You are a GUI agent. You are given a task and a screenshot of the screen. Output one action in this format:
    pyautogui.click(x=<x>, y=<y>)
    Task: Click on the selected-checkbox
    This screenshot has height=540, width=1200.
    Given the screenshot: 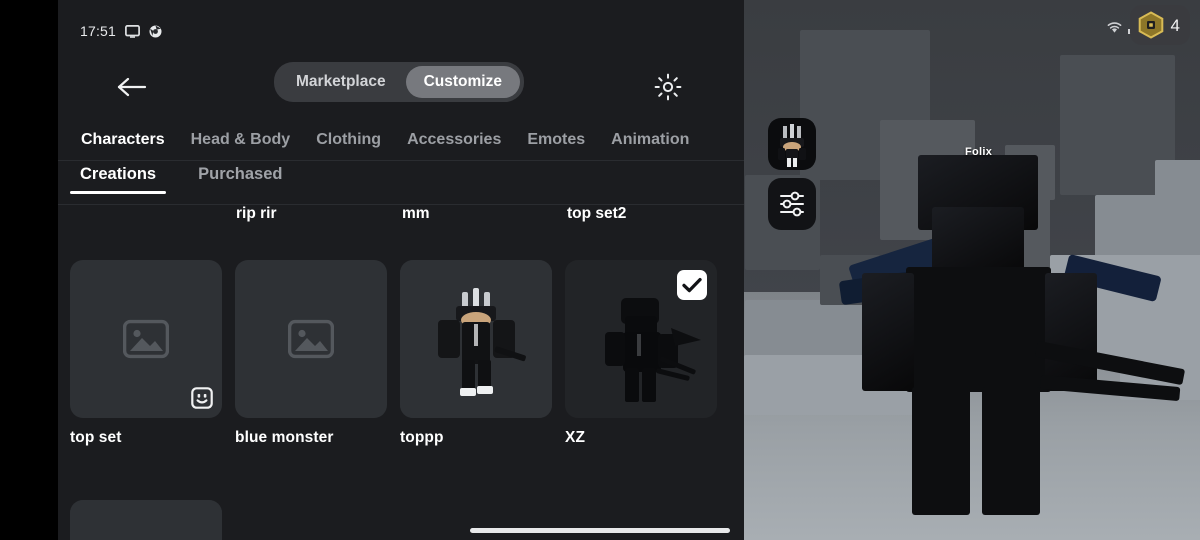 What is the action you would take?
    pyautogui.click(x=692, y=285)
    